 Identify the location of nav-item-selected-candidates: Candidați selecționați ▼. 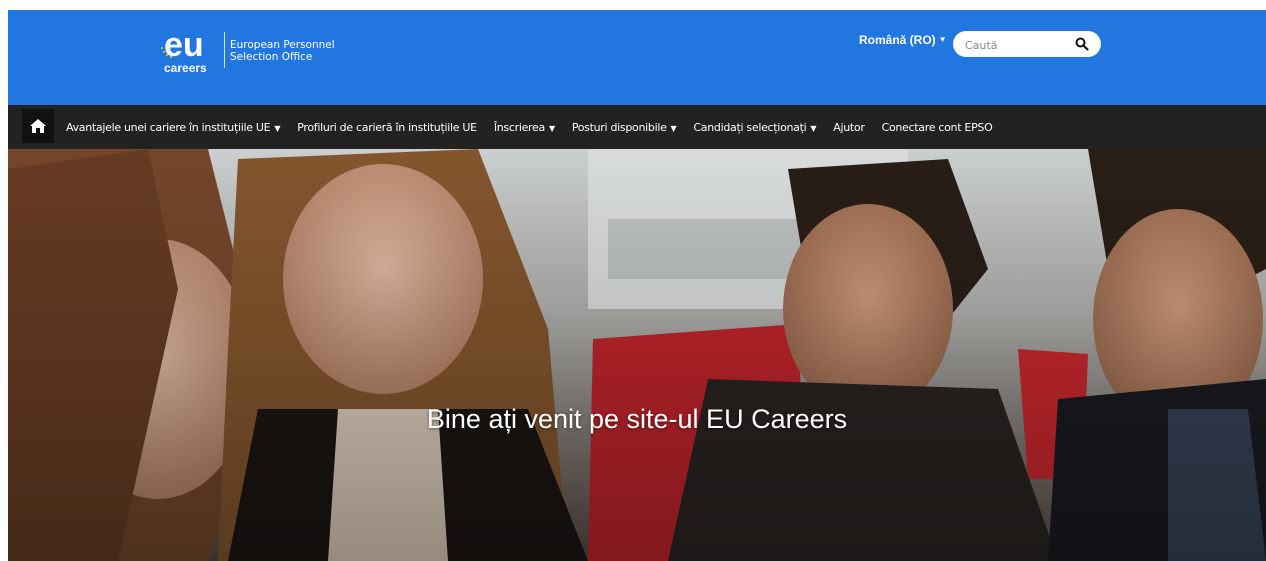
(754, 127).